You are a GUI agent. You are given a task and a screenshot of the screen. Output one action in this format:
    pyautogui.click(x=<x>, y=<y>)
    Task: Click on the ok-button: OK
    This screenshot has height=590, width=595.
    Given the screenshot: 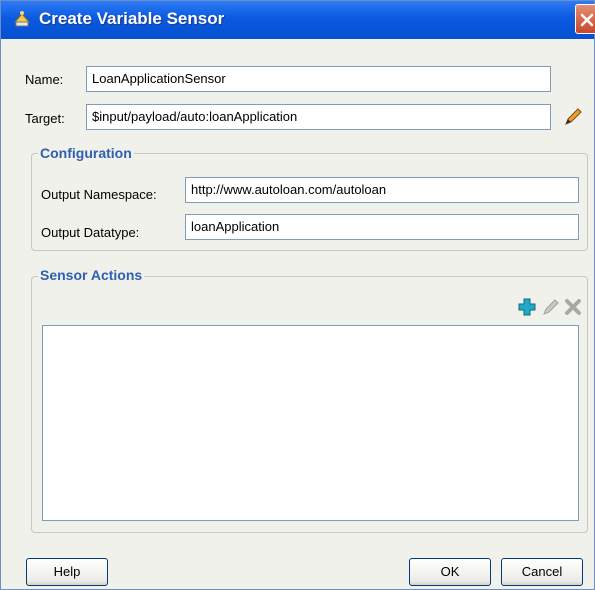 What is the action you would take?
    pyautogui.click(x=450, y=572)
    